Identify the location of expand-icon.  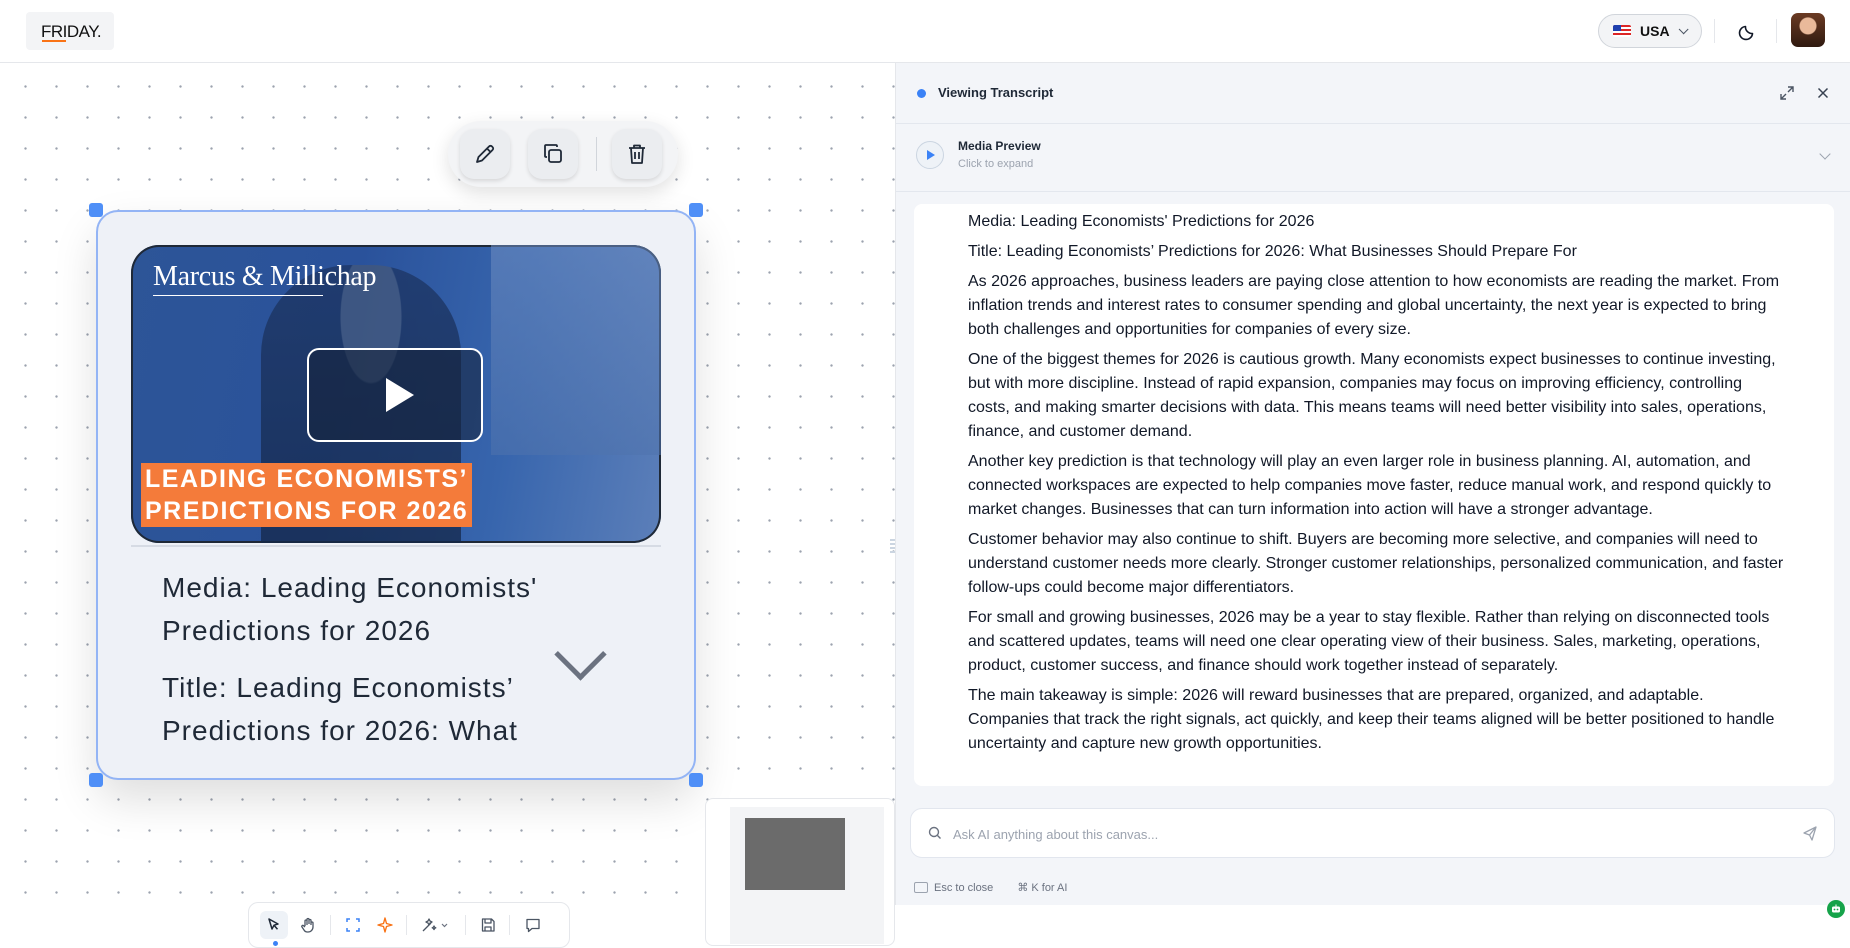
(1787, 93).